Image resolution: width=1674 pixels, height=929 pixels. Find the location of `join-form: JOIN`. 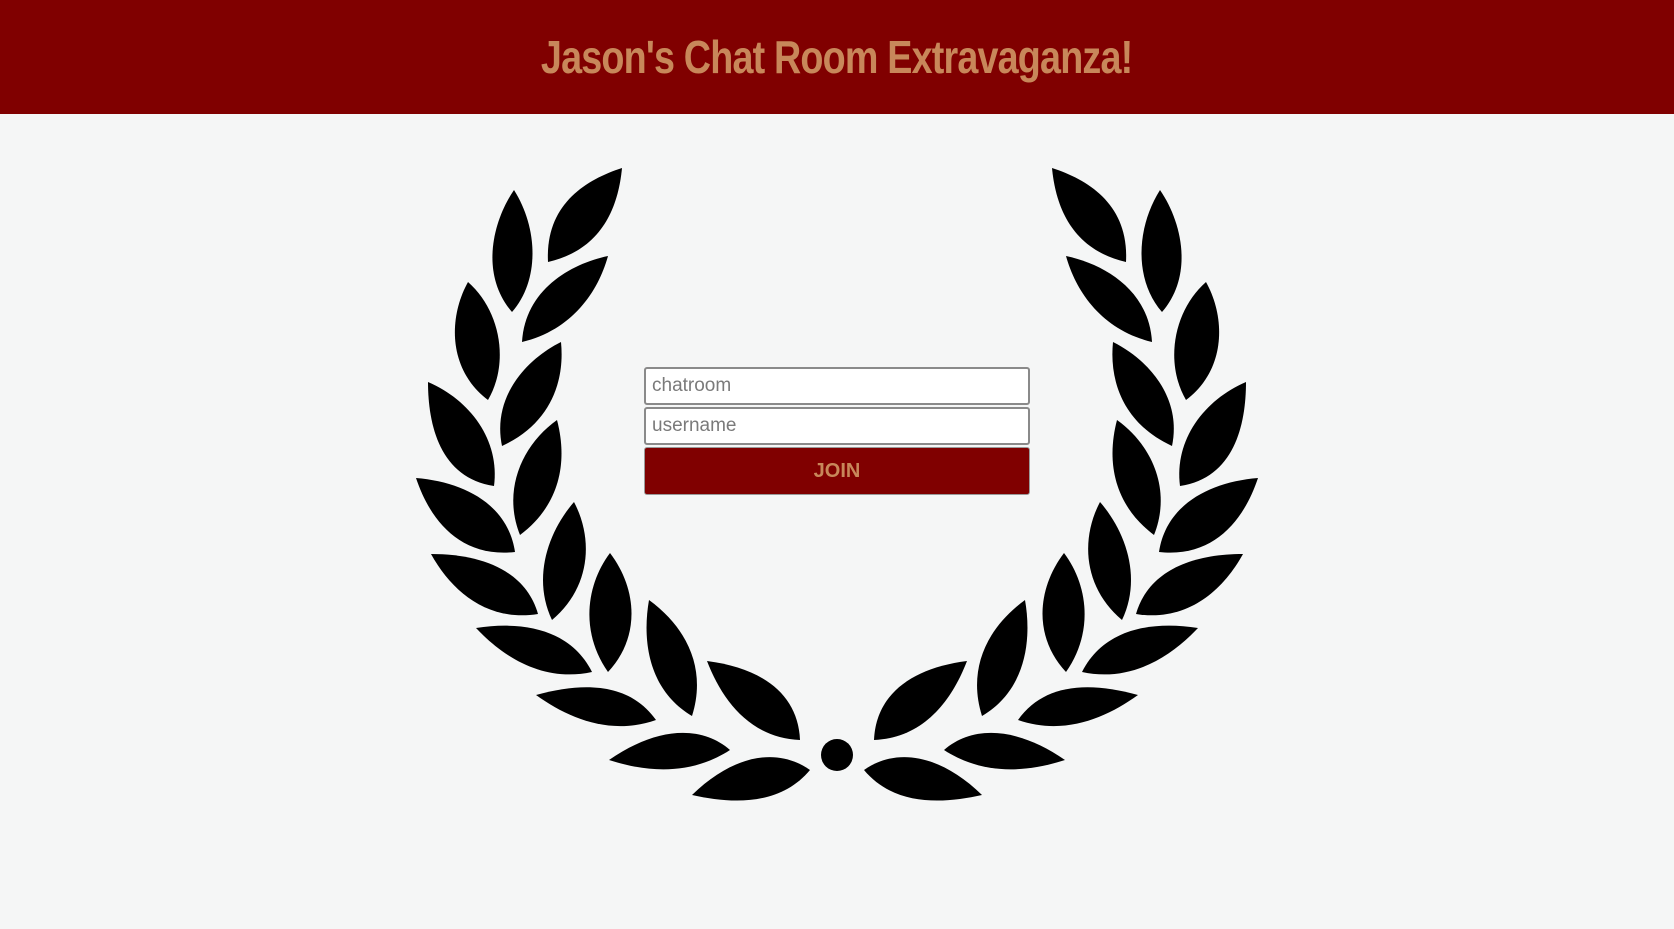

join-form: JOIN is located at coordinates (837, 431).